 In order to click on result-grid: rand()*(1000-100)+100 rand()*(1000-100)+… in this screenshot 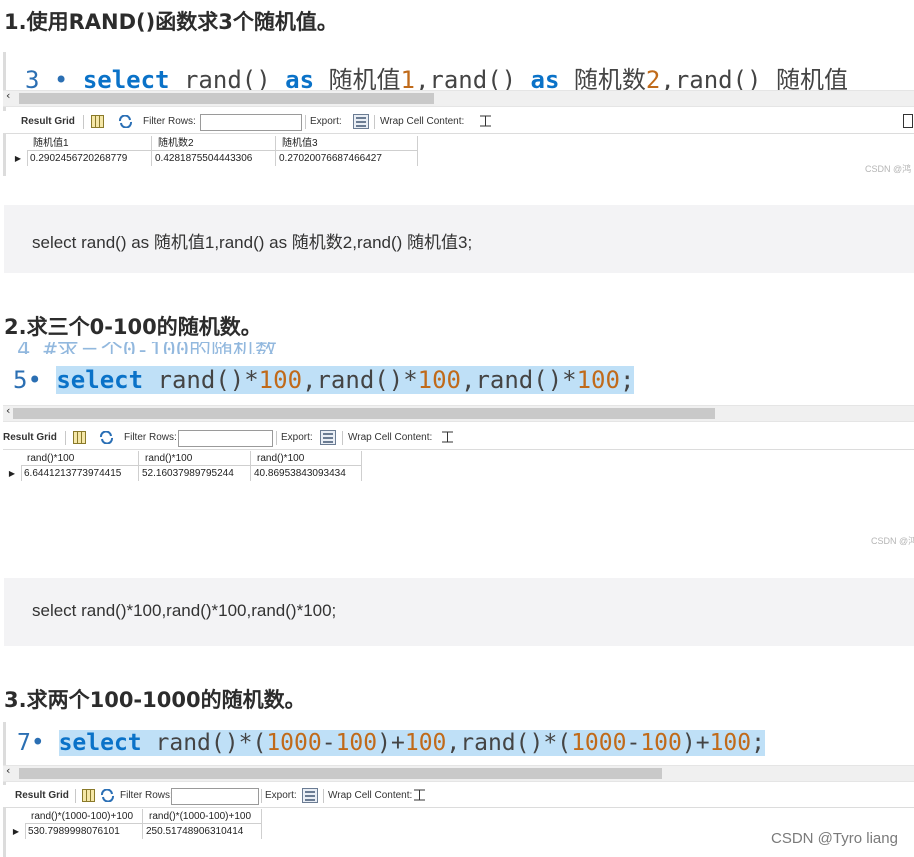, I will do `click(135, 824)`.